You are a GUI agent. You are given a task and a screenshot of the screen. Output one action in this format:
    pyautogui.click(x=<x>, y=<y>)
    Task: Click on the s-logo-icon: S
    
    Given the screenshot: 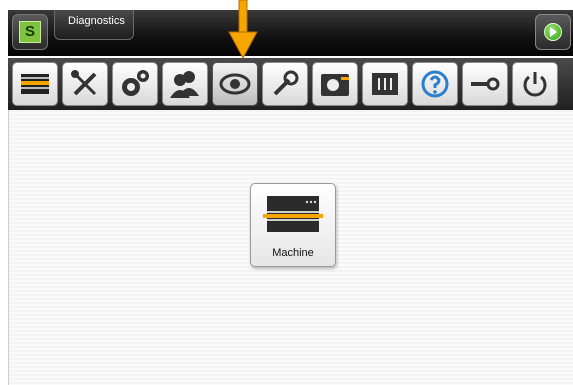 What is the action you would take?
    pyautogui.click(x=30, y=32)
    